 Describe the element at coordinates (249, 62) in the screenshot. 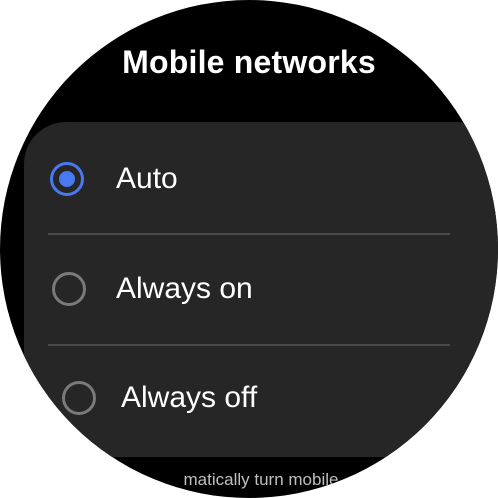

I see `page-title: Mobile networks` at that location.